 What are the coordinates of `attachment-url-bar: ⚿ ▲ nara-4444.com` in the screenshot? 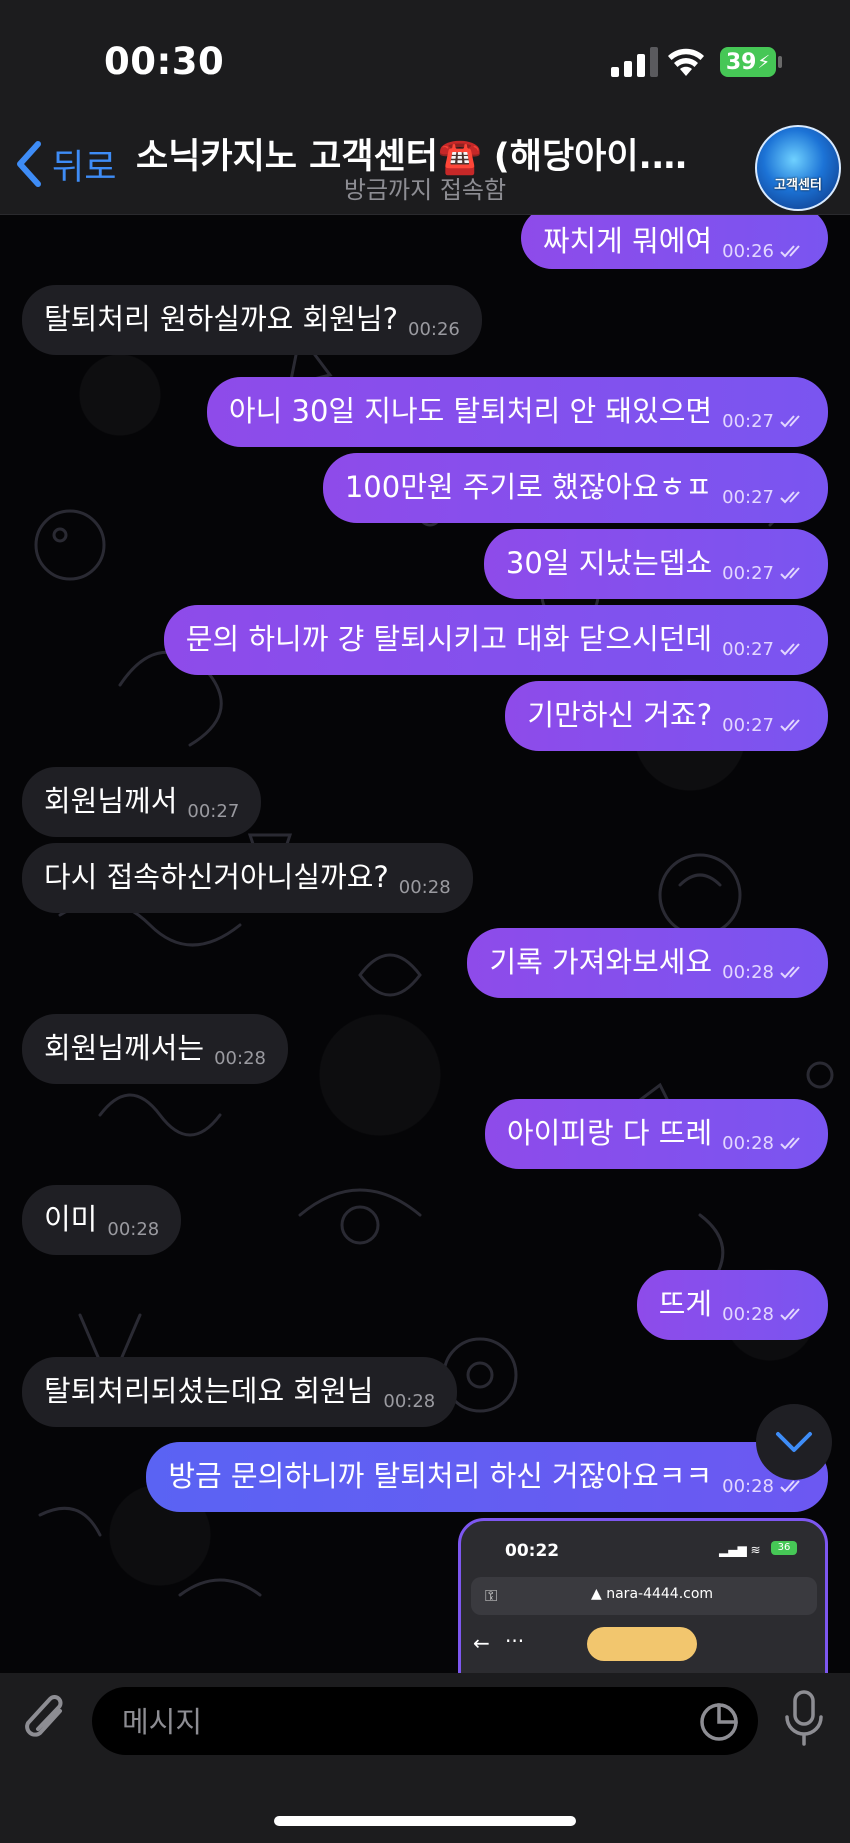 It's located at (644, 1596).